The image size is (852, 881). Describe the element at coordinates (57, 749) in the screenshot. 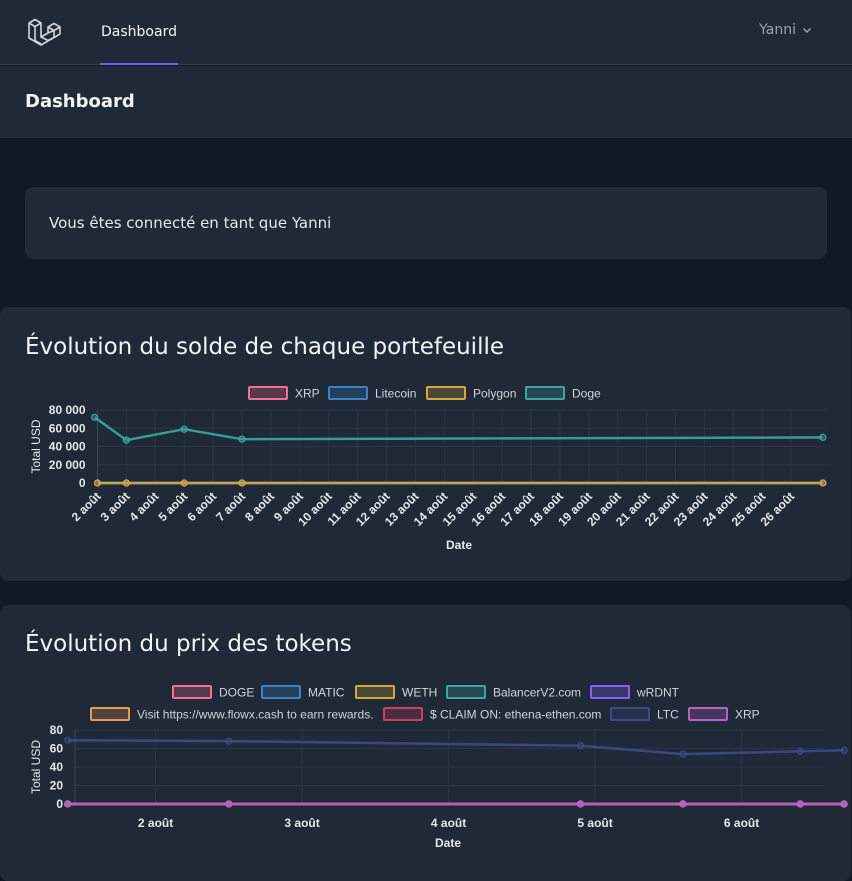

I see `y-tick-label: 60` at that location.